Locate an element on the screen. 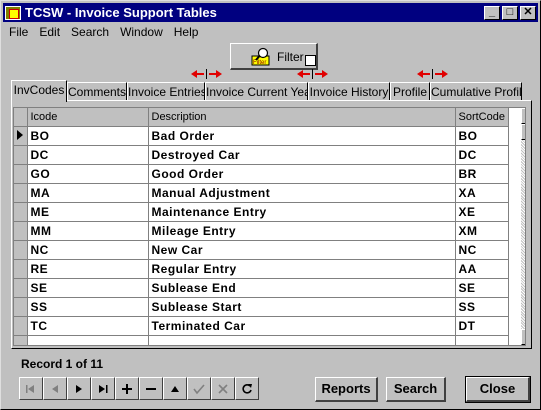  delete-record-button is located at coordinates (151, 388).